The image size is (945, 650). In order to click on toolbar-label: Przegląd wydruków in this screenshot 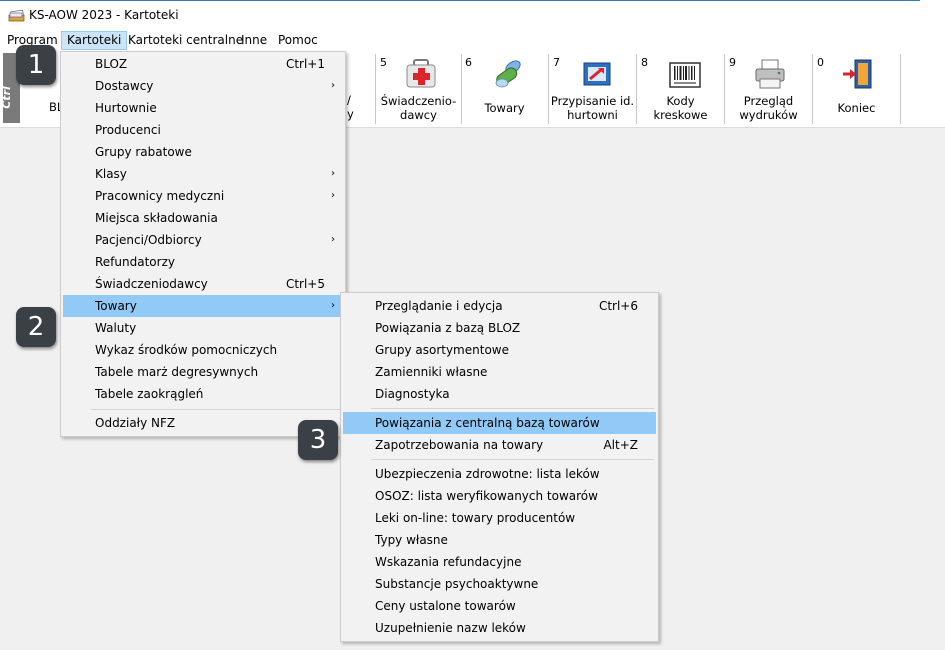, I will do `click(768, 108)`.